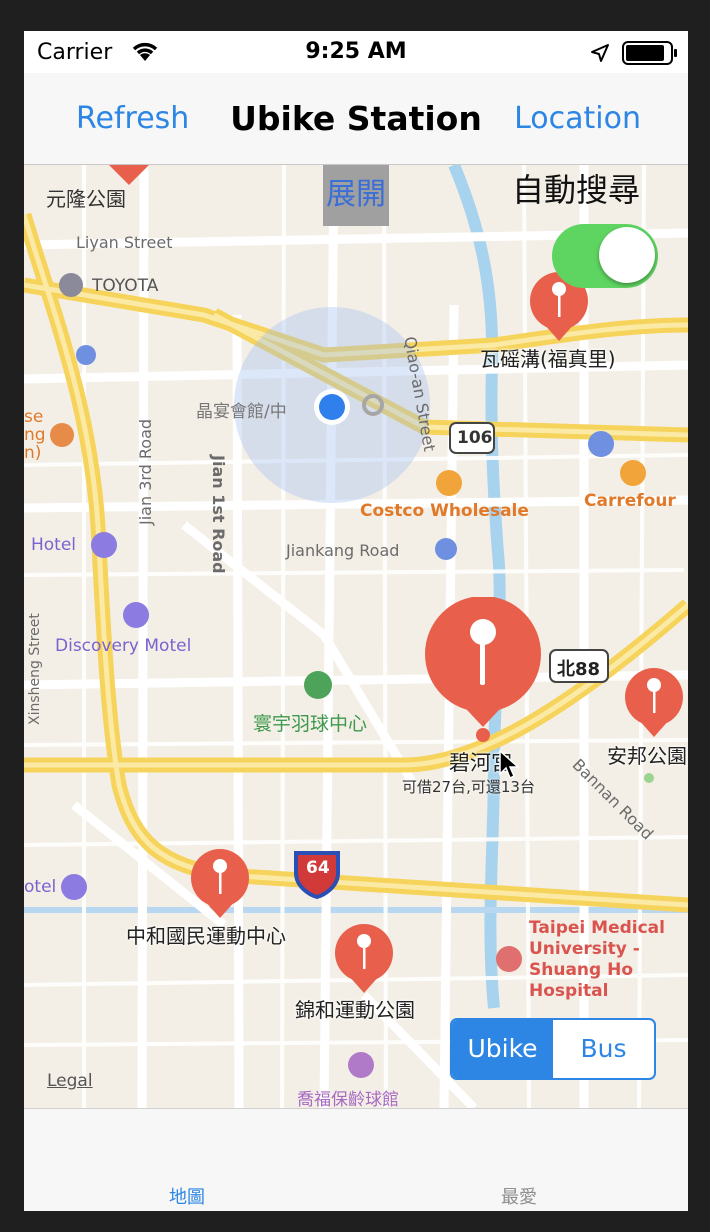 Image resolution: width=710 pixels, height=1232 pixels. Describe the element at coordinates (355, 1010) in the screenshot. I see `station-label: 錦和運動公園` at that location.